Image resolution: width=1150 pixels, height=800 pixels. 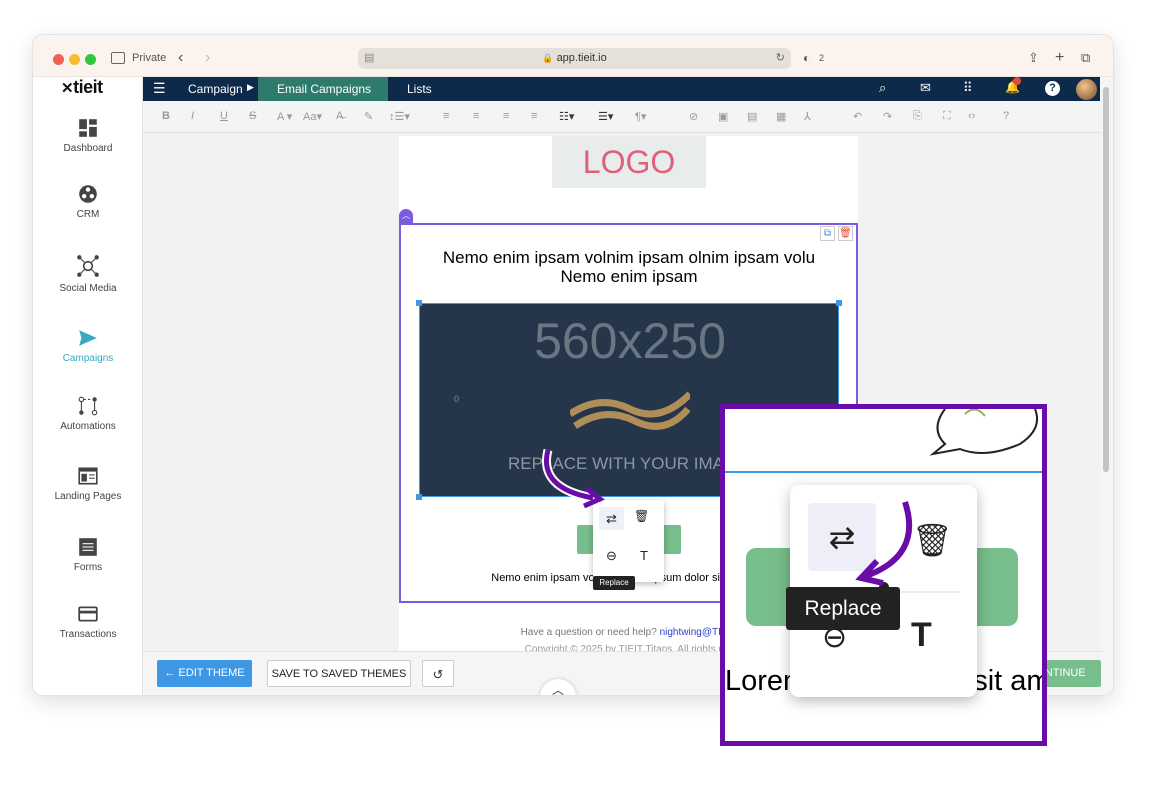 I want to click on help-icon: ?, so click(x=1052, y=88).